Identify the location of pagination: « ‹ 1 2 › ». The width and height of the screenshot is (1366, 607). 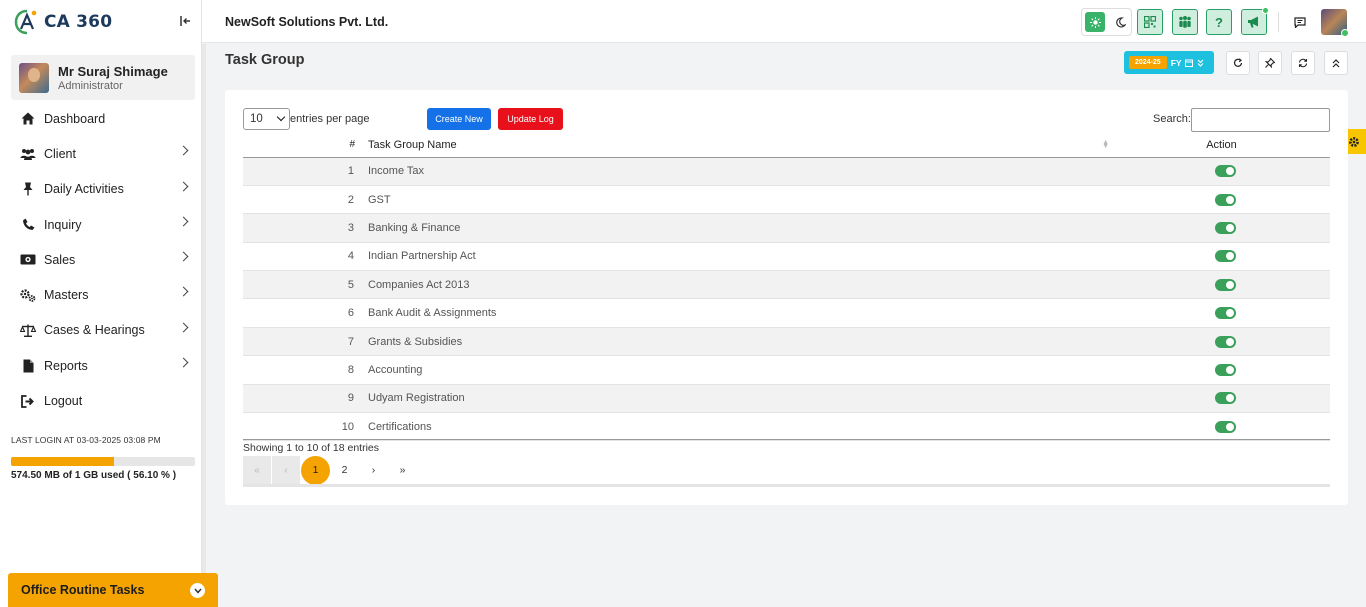
(330, 470).